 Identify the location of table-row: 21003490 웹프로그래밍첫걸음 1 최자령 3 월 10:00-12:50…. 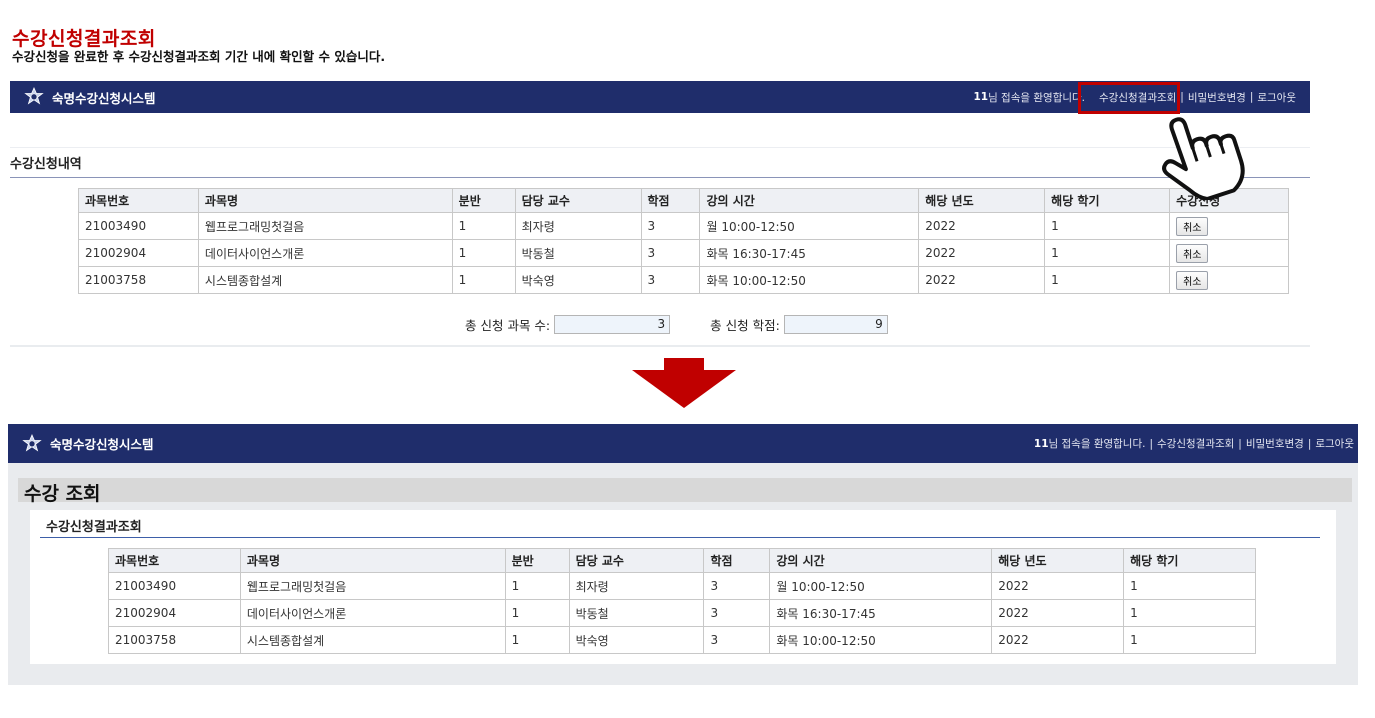
(682, 586).